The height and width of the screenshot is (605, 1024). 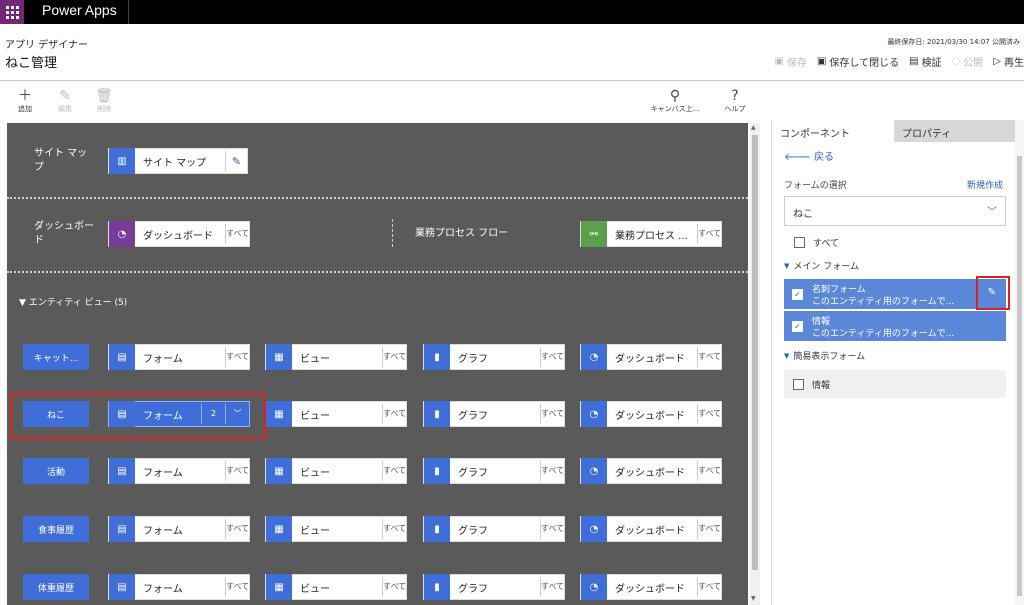 I want to click on help-button: ? ヘルプ, so click(x=735, y=101).